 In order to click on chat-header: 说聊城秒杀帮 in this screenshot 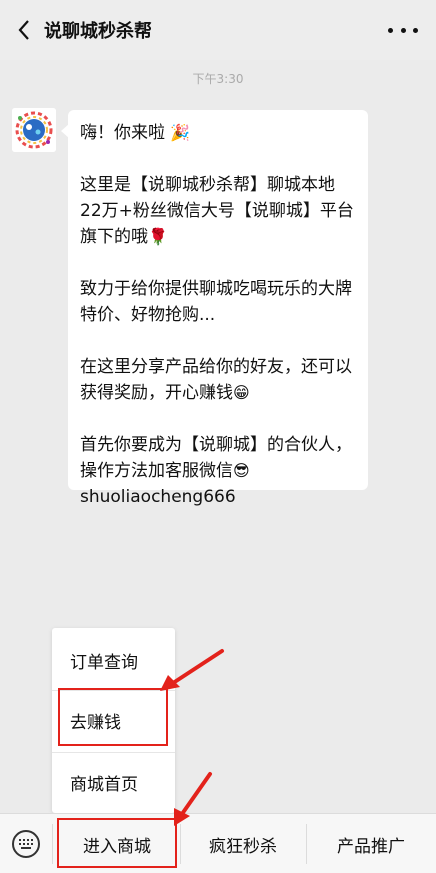, I will do `click(218, 30)`.